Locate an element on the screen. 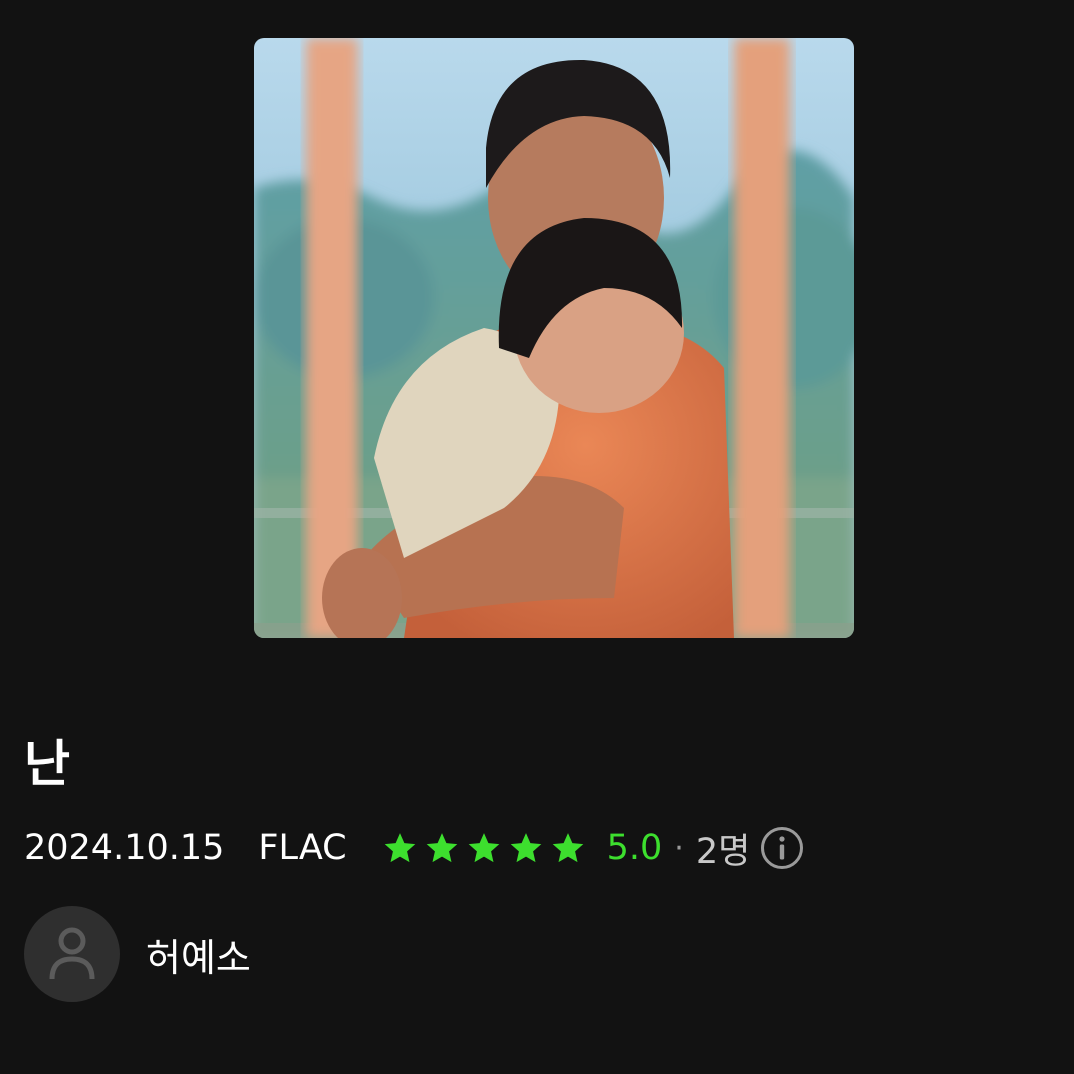 This screenshot has width=1074, height=1074. album-meta-row: 2024.10.15 FLAC 5.0 · 2명 is located at coordinates (414, 848).